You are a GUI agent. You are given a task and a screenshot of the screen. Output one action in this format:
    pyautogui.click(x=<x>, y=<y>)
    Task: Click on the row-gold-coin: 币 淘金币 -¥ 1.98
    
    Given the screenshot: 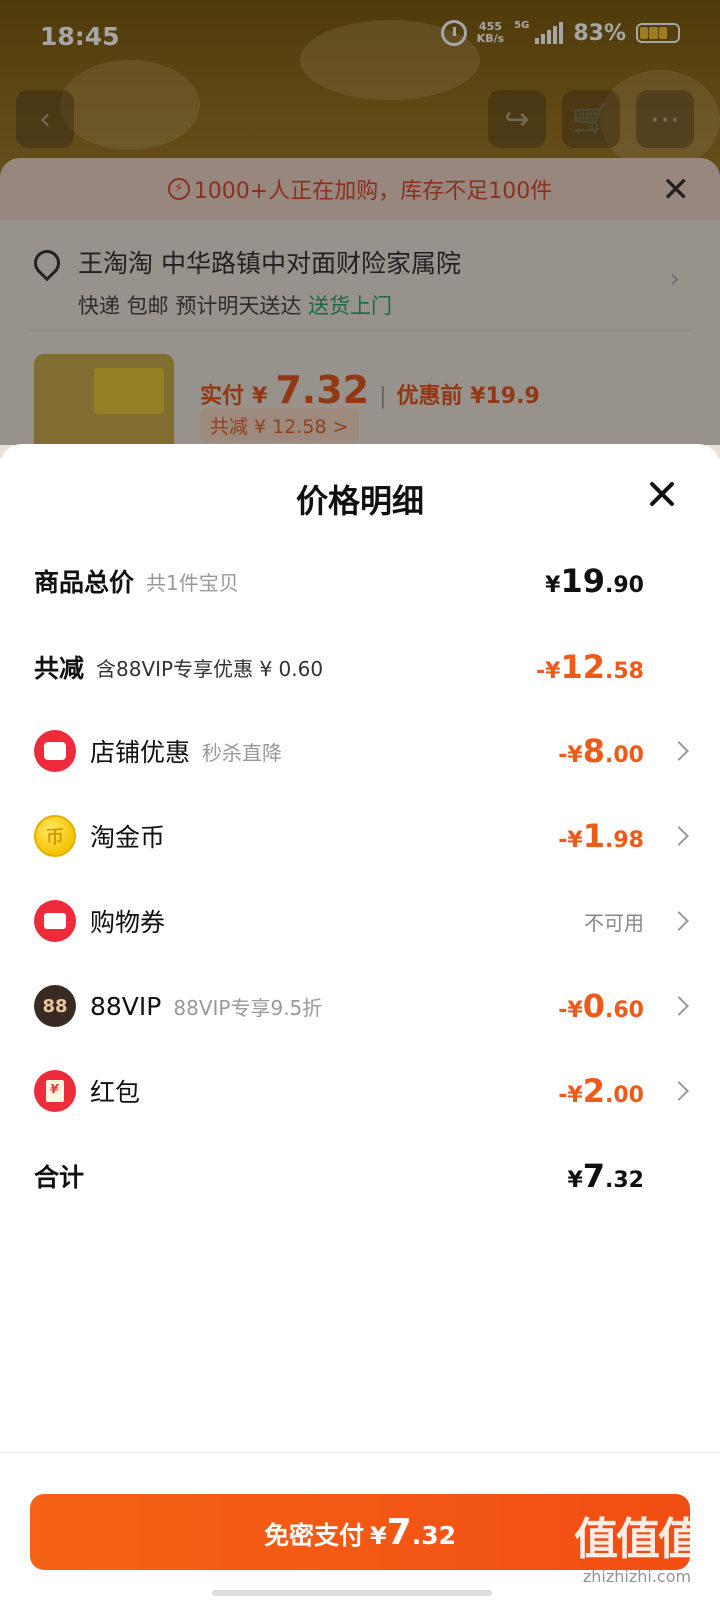 What is the action you would take?
    pyautogui.click(x=360, y=836)
    